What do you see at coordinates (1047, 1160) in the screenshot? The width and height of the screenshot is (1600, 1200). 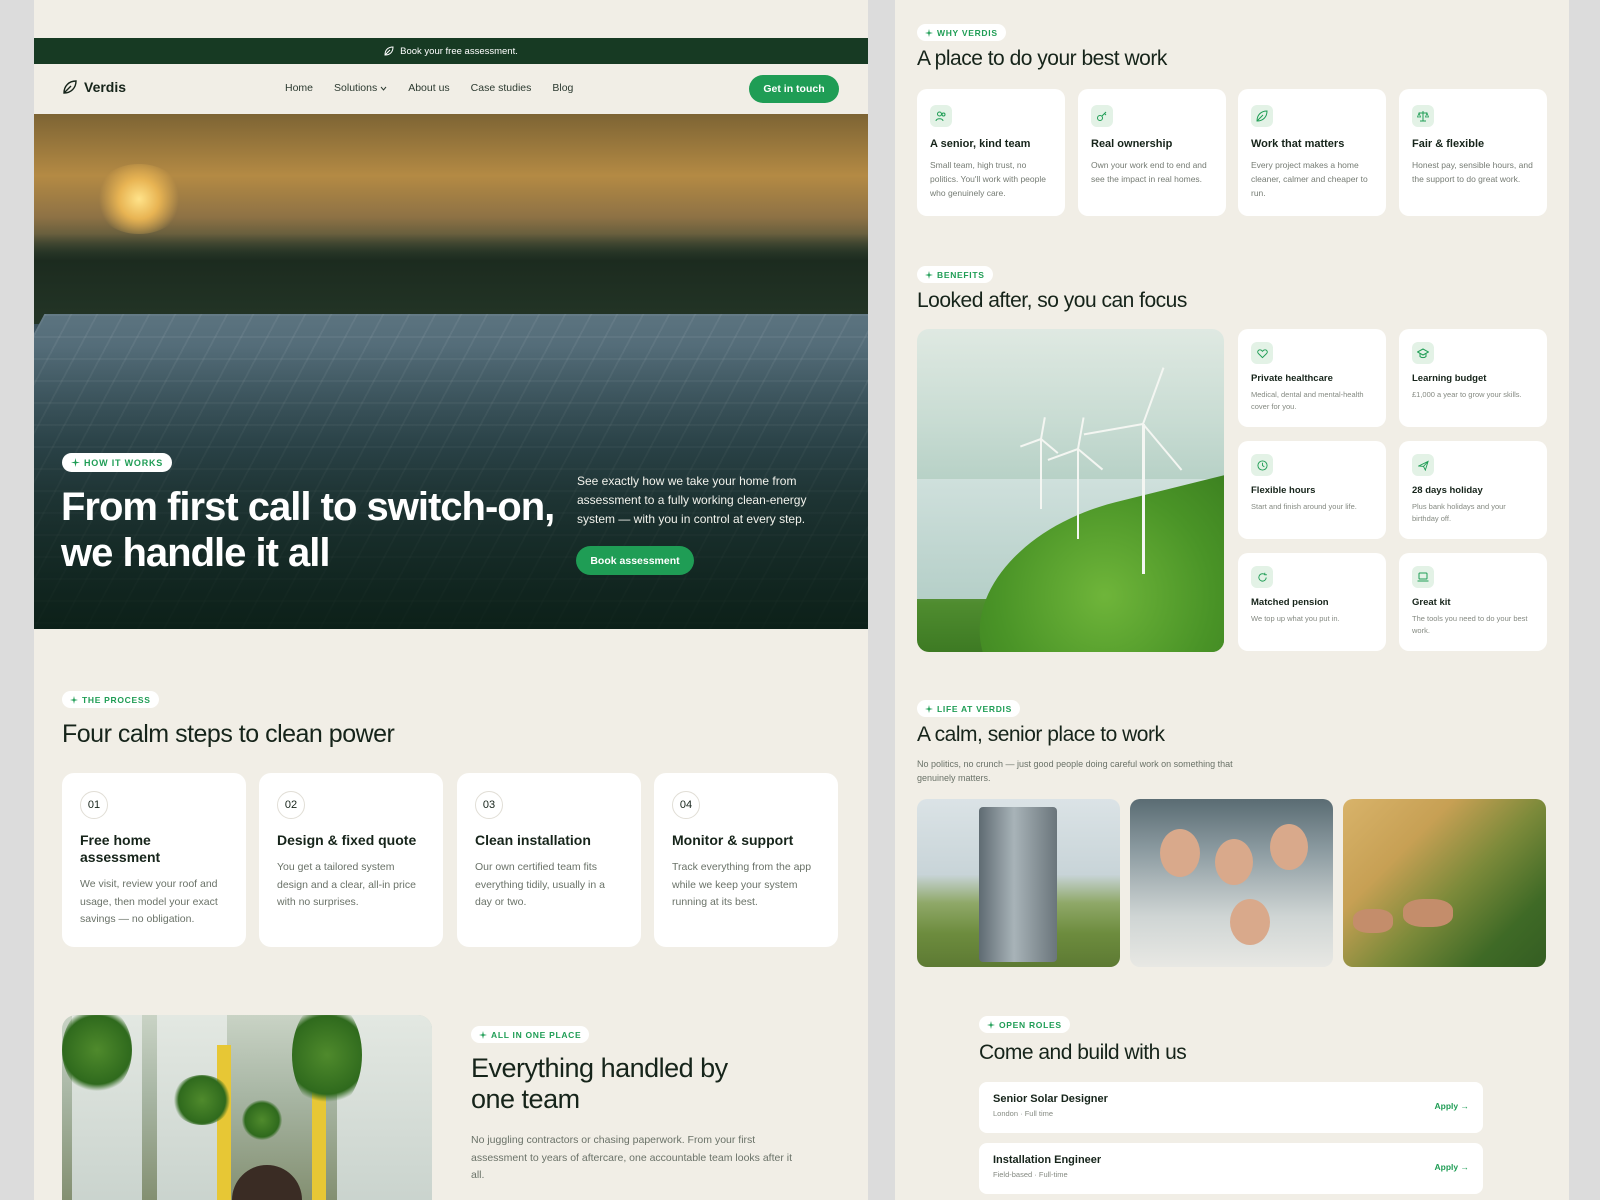 I see `role-title: Installation Engineer` at bounding box center [1047, 1160].